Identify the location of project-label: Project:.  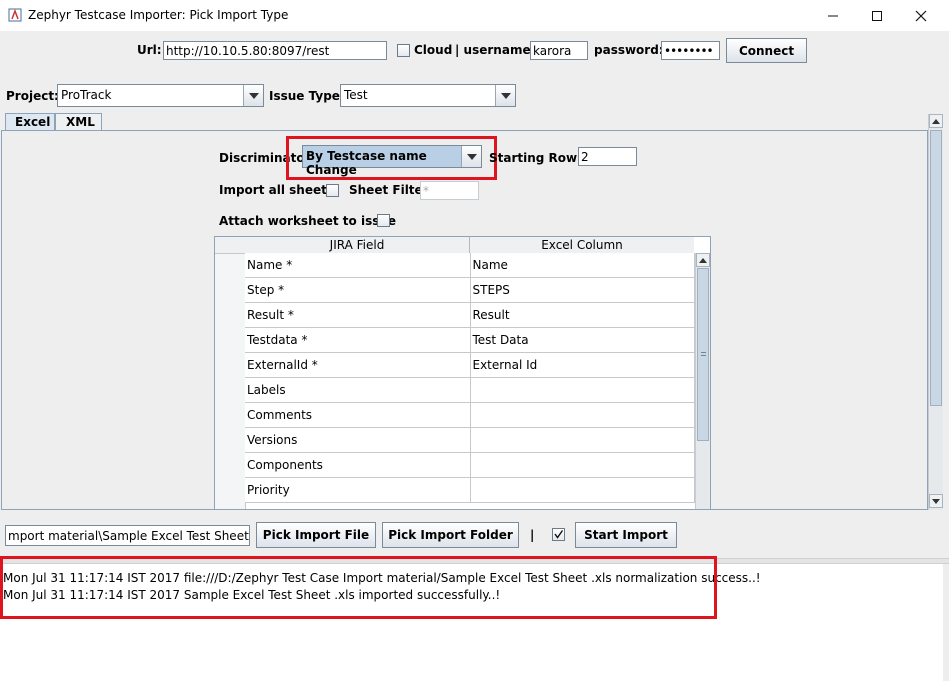
(32, 96).